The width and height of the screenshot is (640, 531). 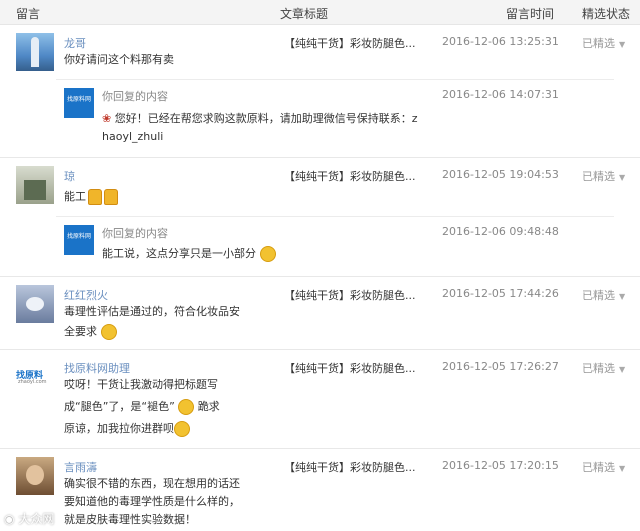 I want to click on header-comment: 留言, so click(x=28, y=14).